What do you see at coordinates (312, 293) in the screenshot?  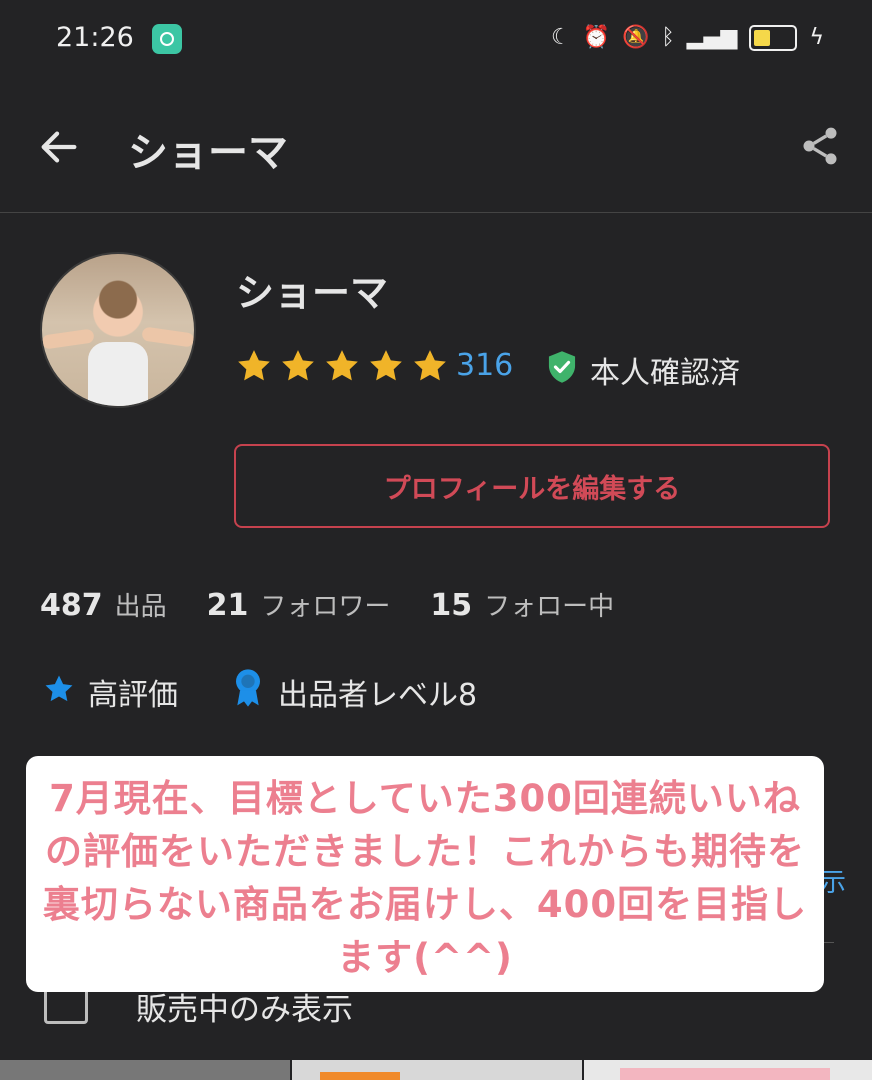 I see `profile-name: ショーマ` at bounding box center [312, 293].